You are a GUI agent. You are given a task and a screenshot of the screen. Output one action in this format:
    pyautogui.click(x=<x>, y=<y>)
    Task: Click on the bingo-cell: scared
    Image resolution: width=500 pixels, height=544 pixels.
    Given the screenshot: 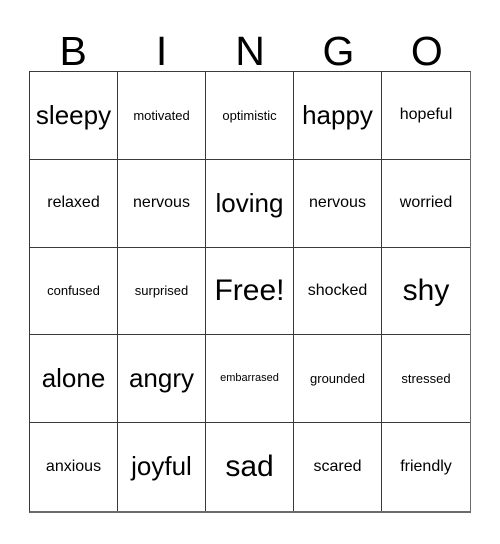 What is the action you would take?
    pyautogui.click(x=338, y=467)
    